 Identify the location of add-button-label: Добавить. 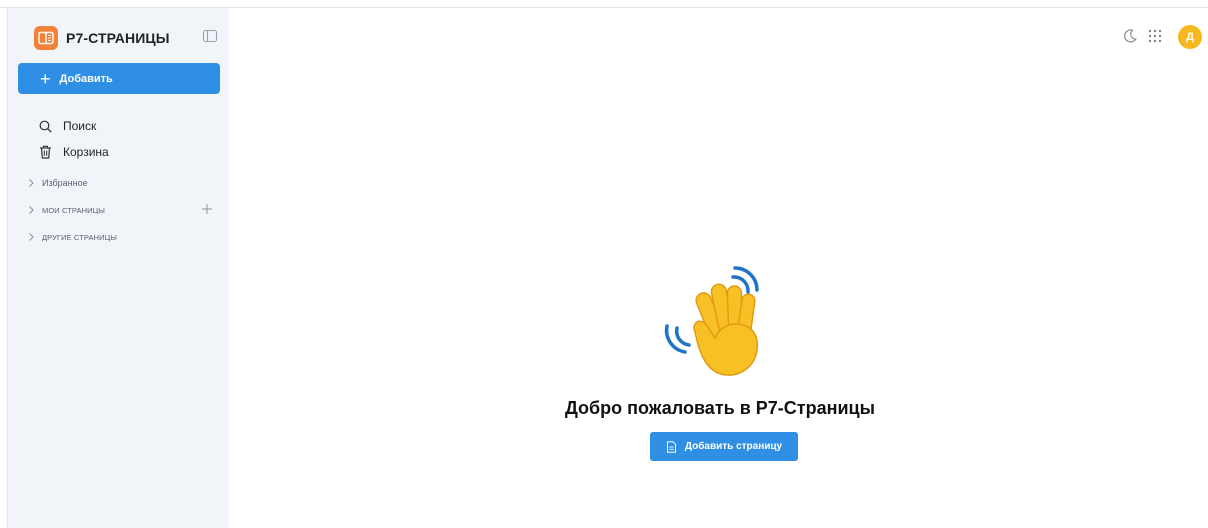
(86, 78).